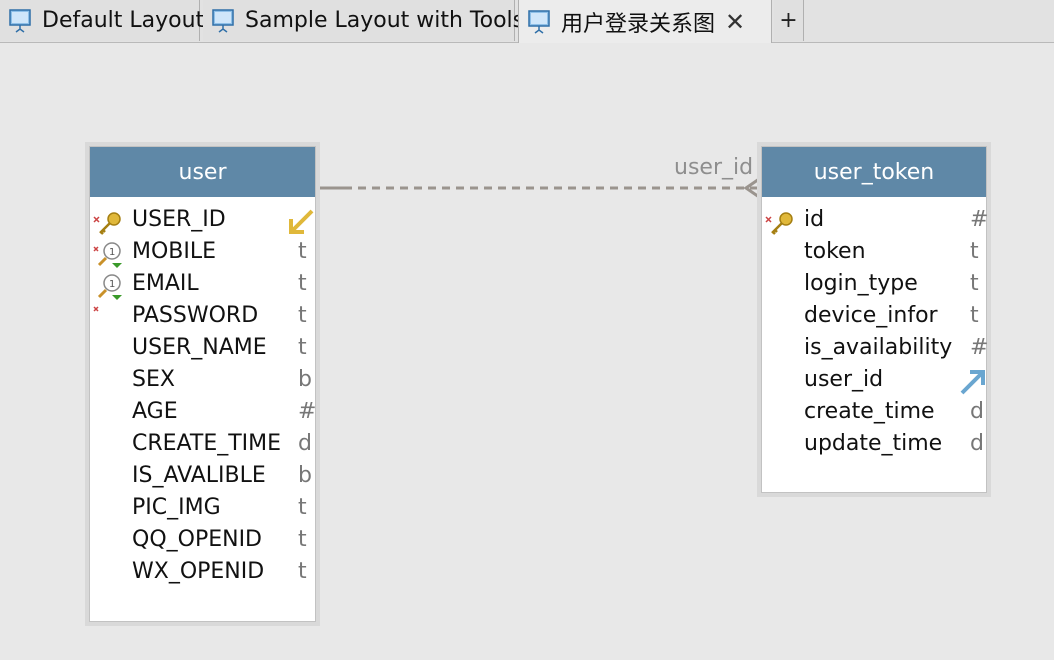  Describe the element at coordinates (869, 411) in the screenshot. I see `column-name: create_time` at that location.